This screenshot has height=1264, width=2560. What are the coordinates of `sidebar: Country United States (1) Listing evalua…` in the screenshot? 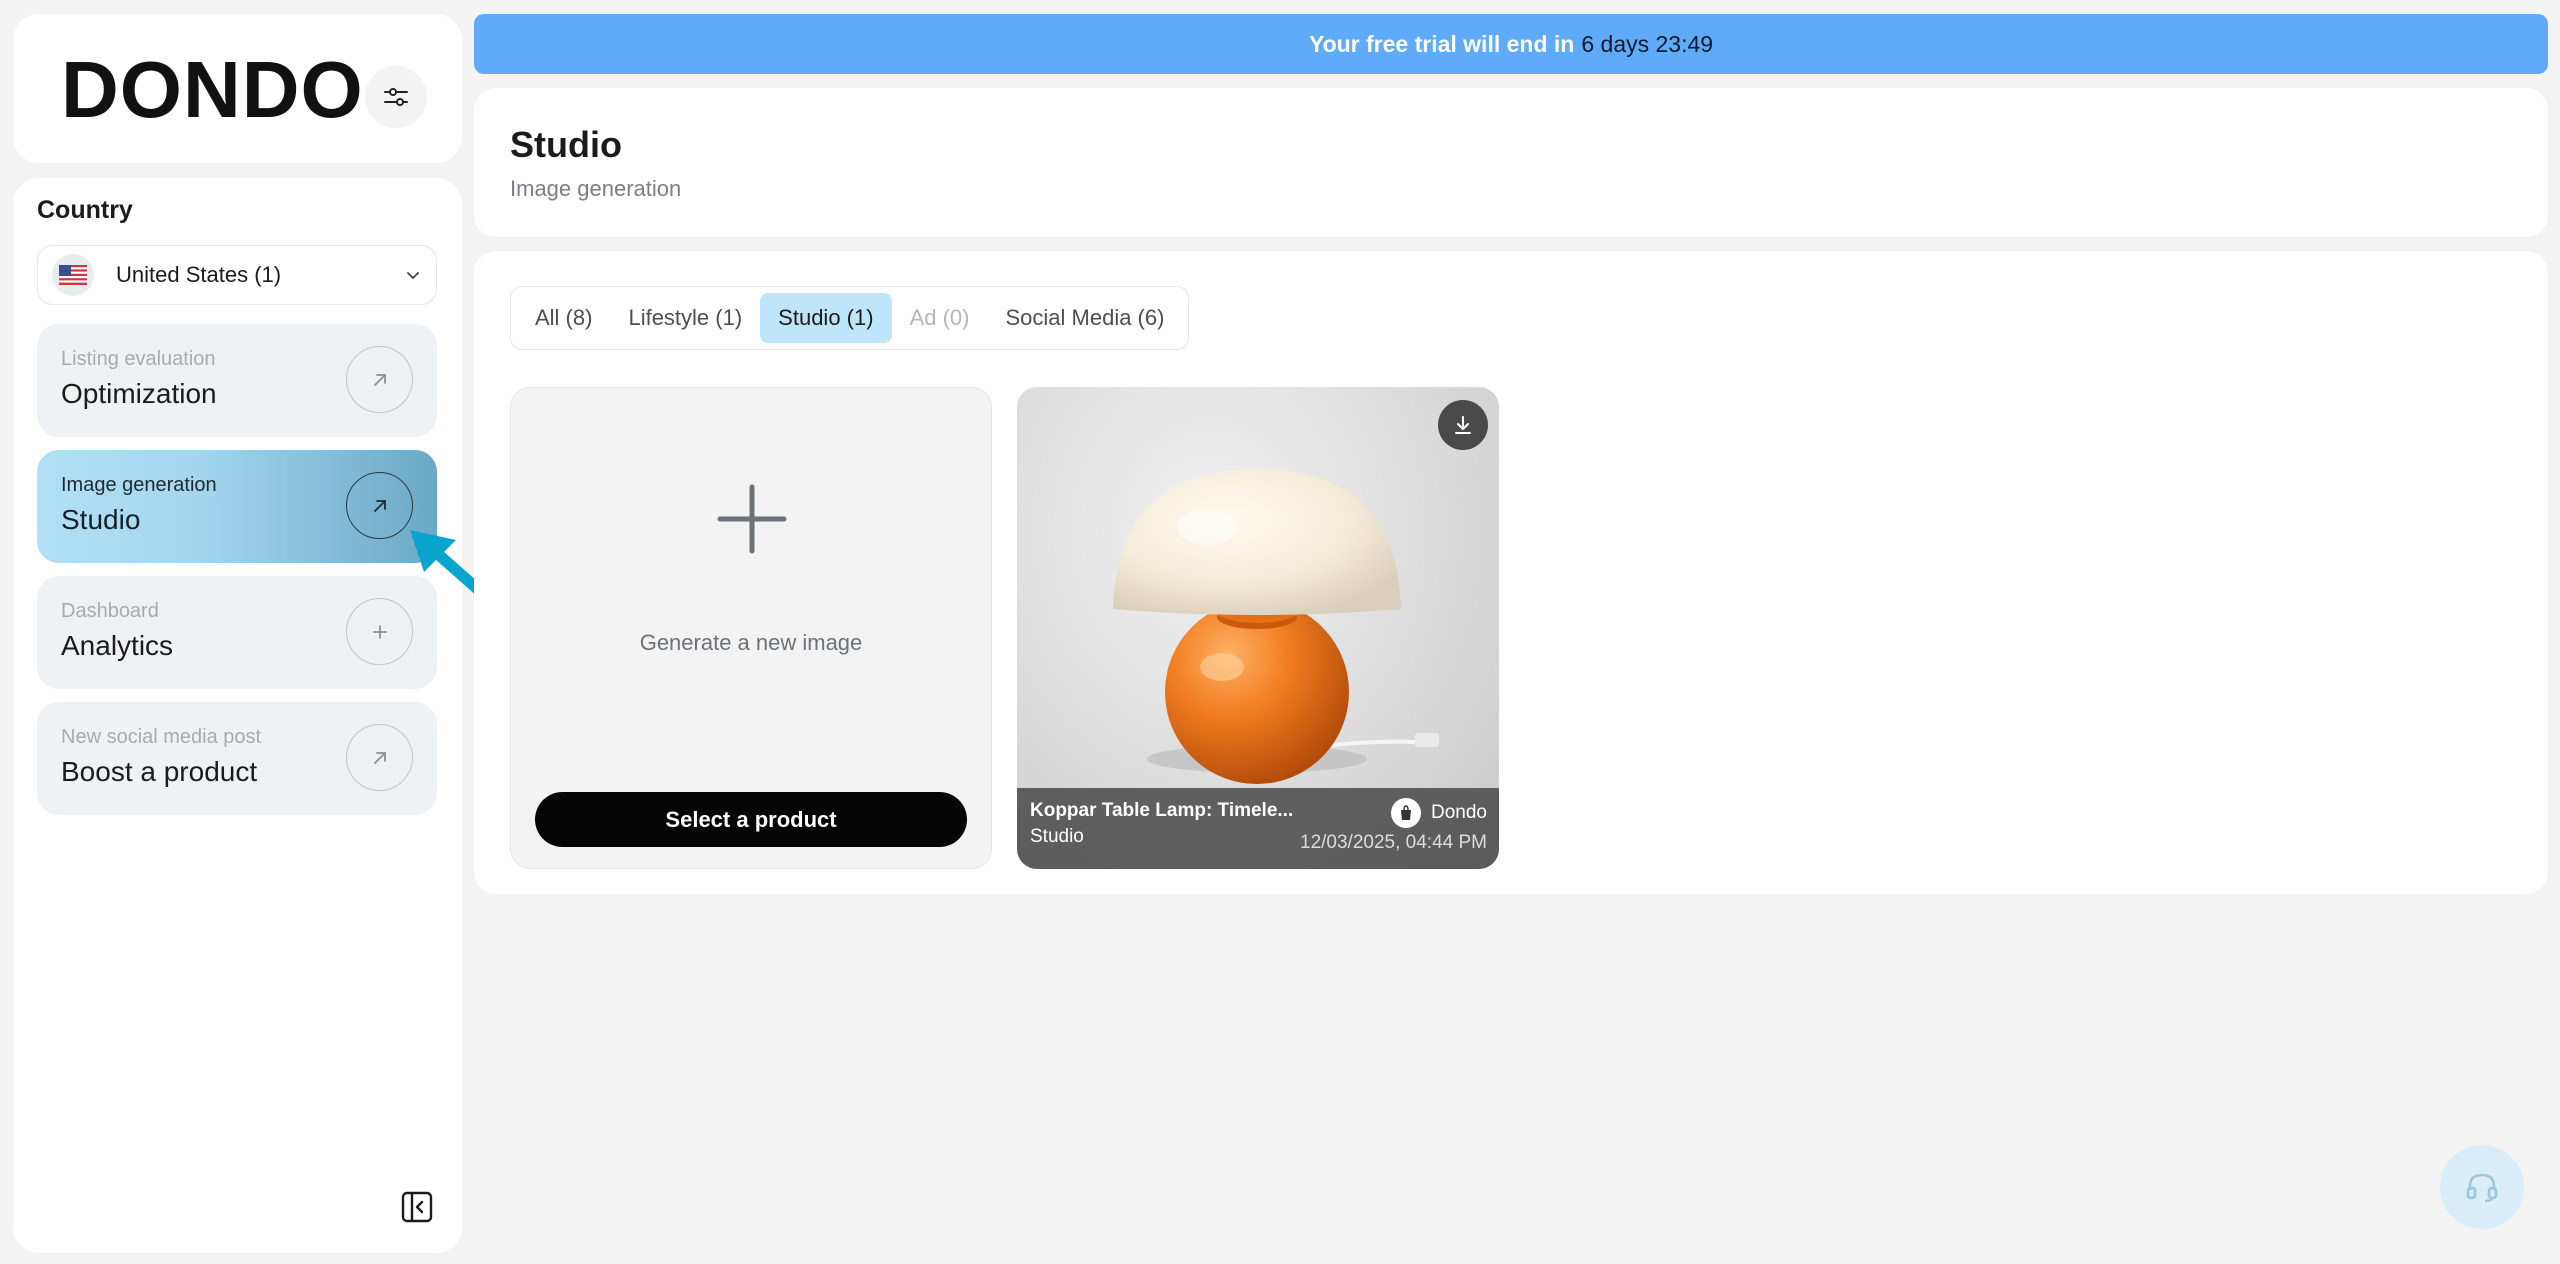 It's located at (237, 715).